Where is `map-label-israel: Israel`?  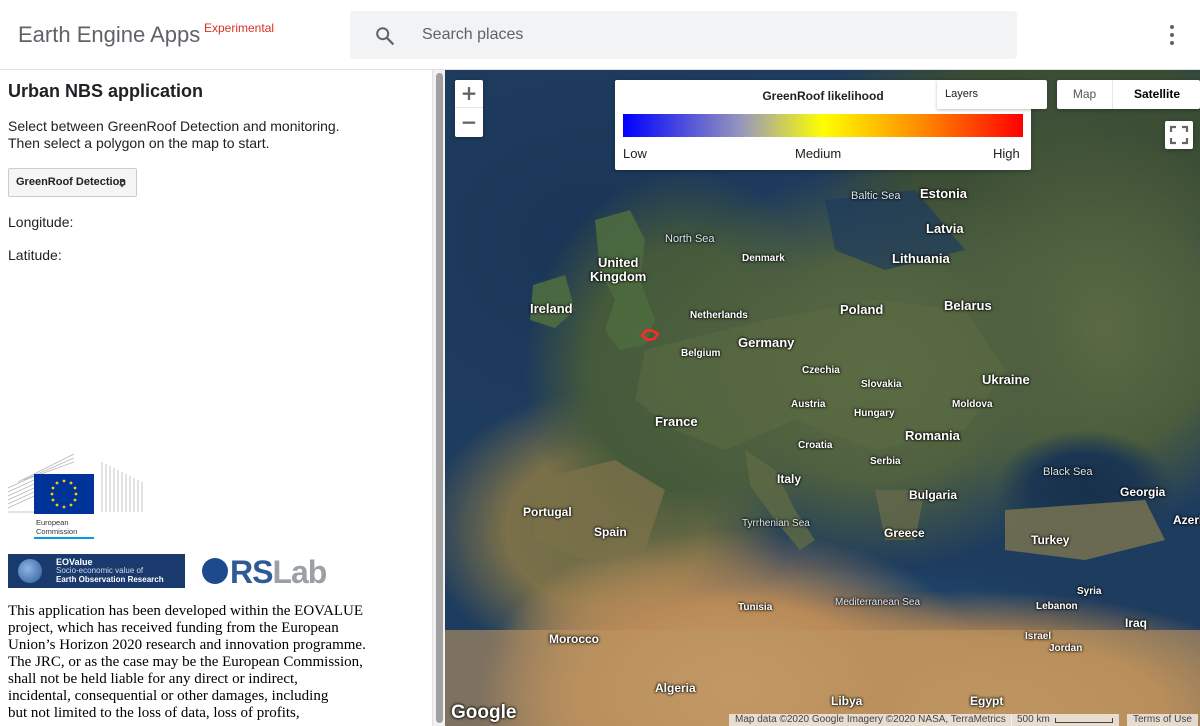
map-label-israel: Israel is located at coordinates (1038, 636).